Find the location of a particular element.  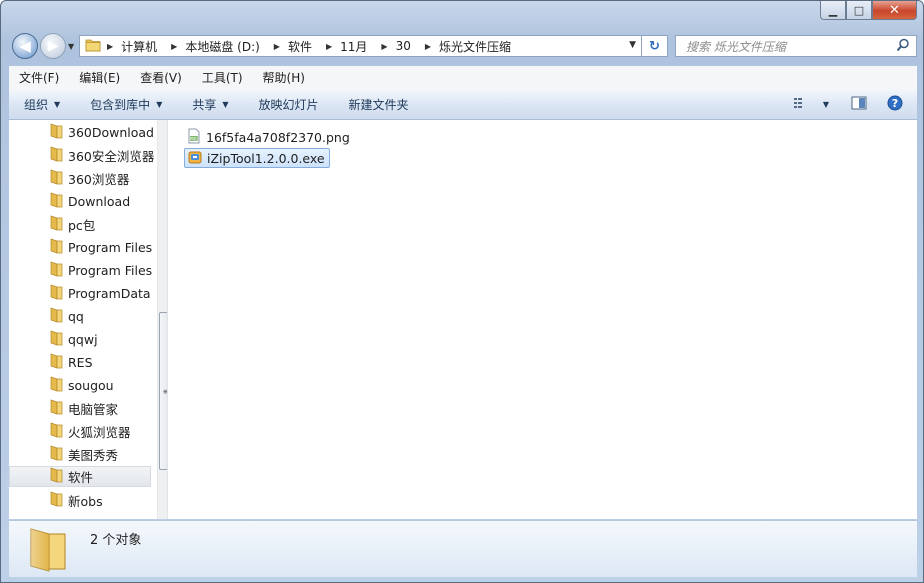

breadcrumb-label: 30 is located at coordinates (403, 46).